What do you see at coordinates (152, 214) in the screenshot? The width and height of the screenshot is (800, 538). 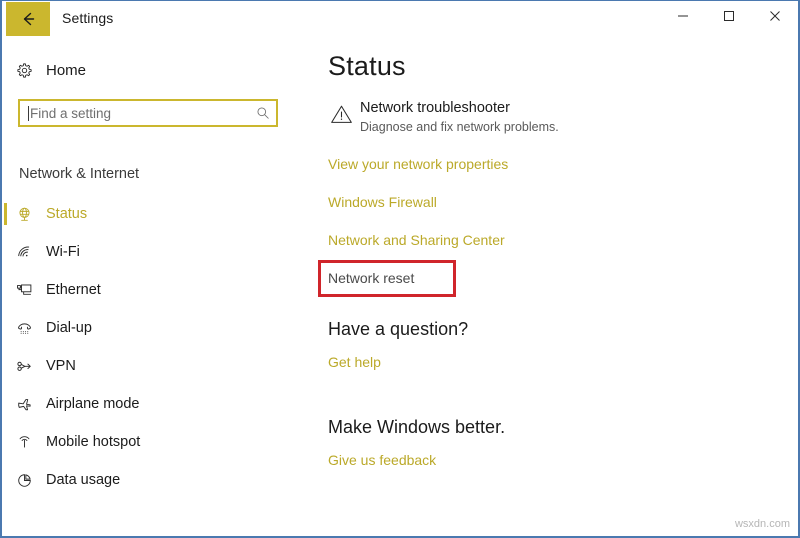 I see `sidebar-item-status: Status` at bounding box center [152, 214].